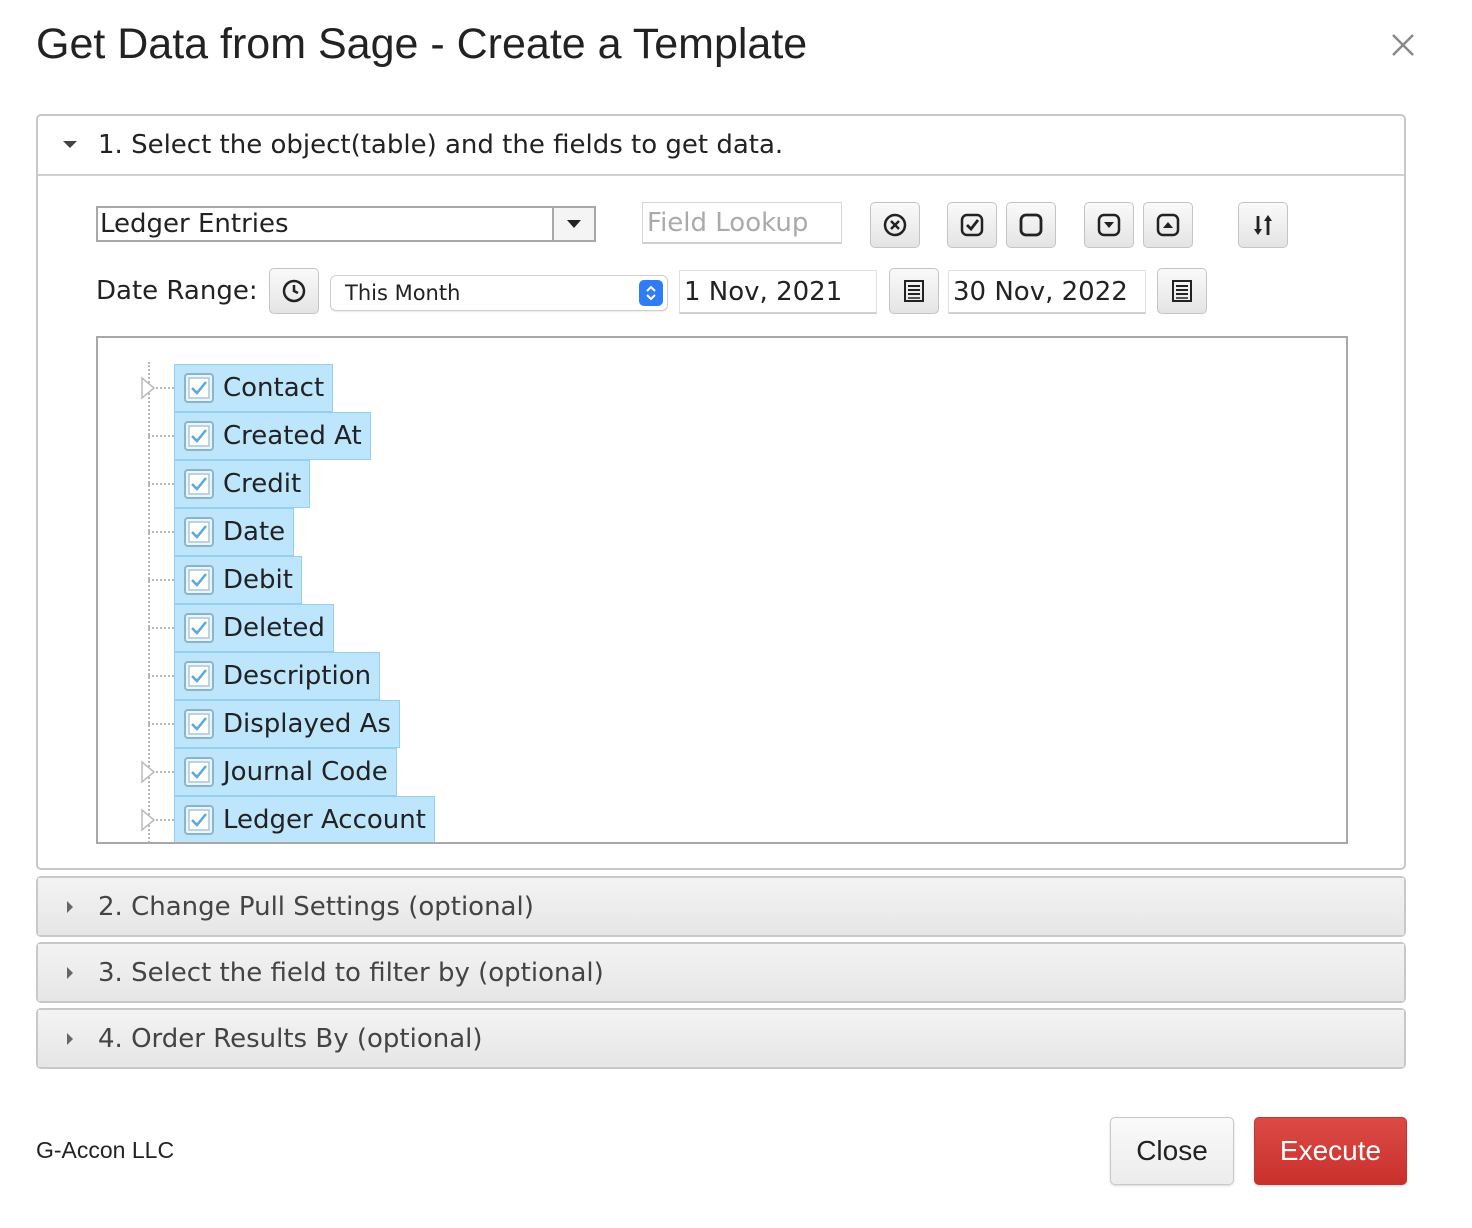 The image size is (1472, 1228). What do you see at coordinates (403, 293) in the screenshot?
I see `date-range-preset-value: This Month` at bounding box center [403, 293].